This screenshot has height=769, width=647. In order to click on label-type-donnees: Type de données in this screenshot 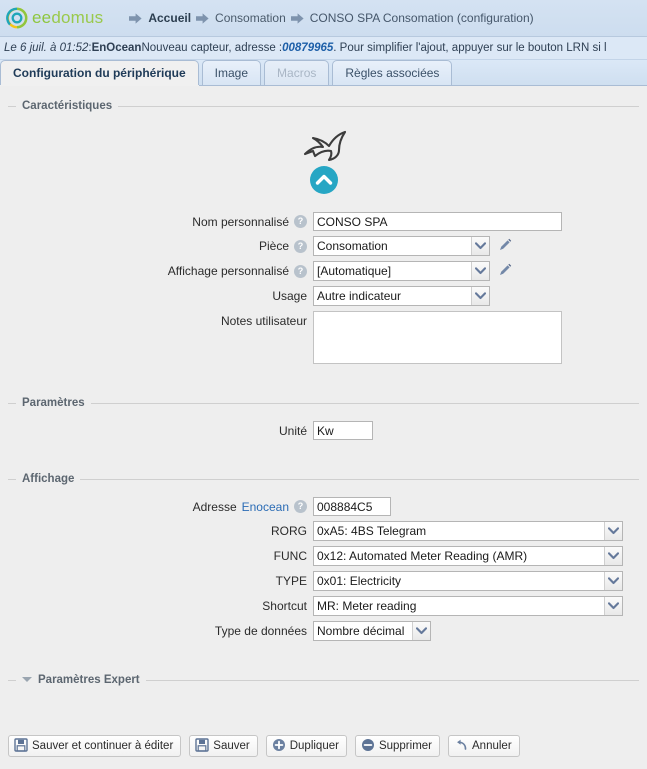, I will do `click(160, 631)`.